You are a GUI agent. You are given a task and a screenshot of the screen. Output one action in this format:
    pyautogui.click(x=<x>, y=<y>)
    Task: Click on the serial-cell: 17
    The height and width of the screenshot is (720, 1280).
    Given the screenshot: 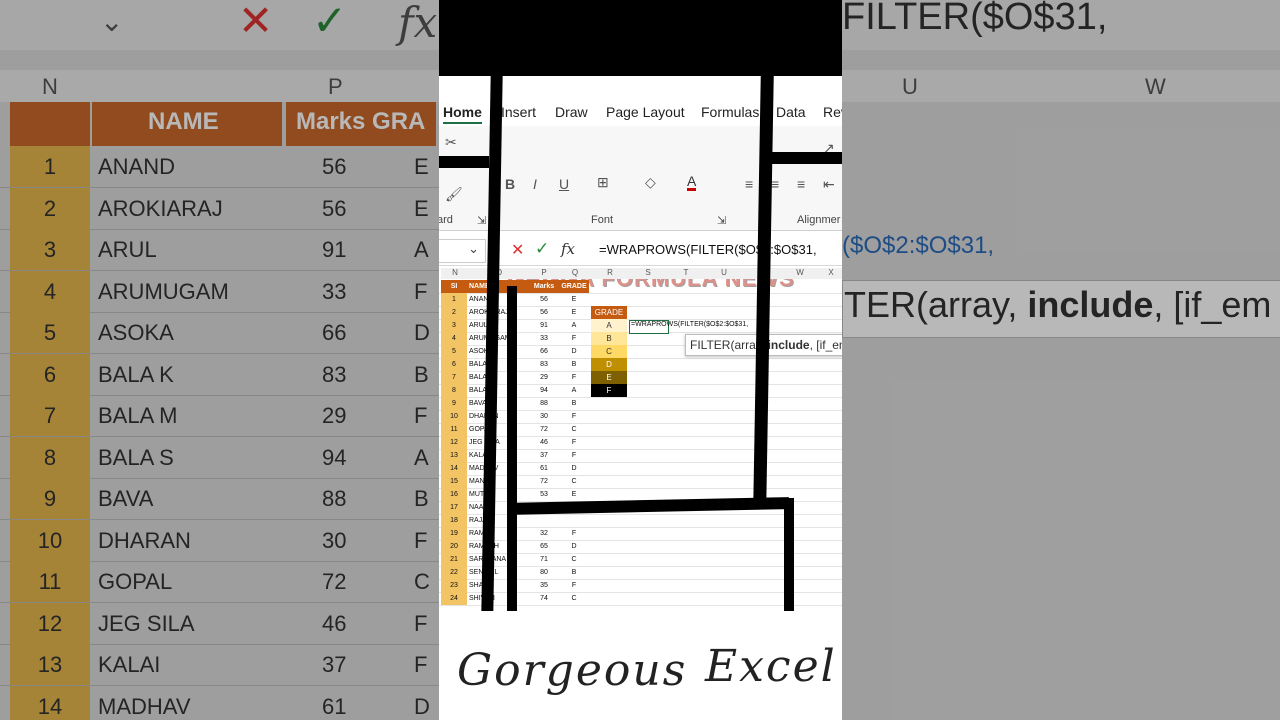 What is the action you would take?
    pyautogui.click(x=454, y=507)
    